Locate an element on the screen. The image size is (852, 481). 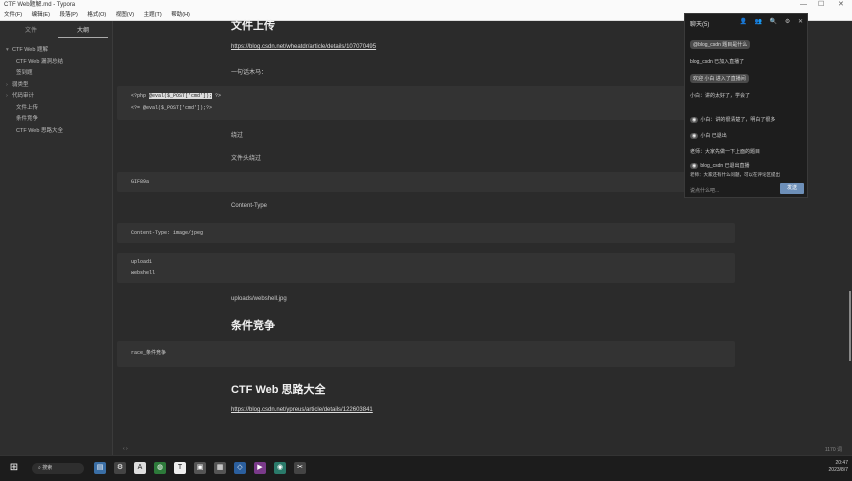
chat-message: 老师：大家先做一下上面的题目 is located at coordinates (725, 152).